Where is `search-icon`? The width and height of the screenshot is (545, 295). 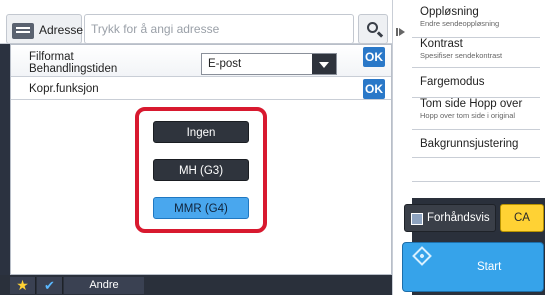 search-icon is located at coordinates (372, 27).